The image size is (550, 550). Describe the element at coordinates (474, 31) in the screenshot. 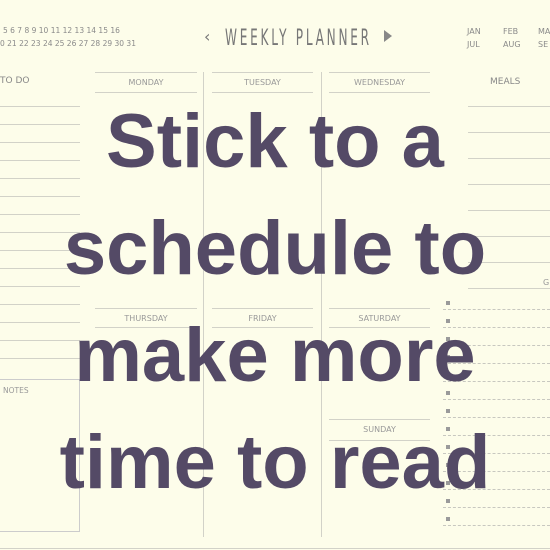

I see `month-jan: JAN` at that location.